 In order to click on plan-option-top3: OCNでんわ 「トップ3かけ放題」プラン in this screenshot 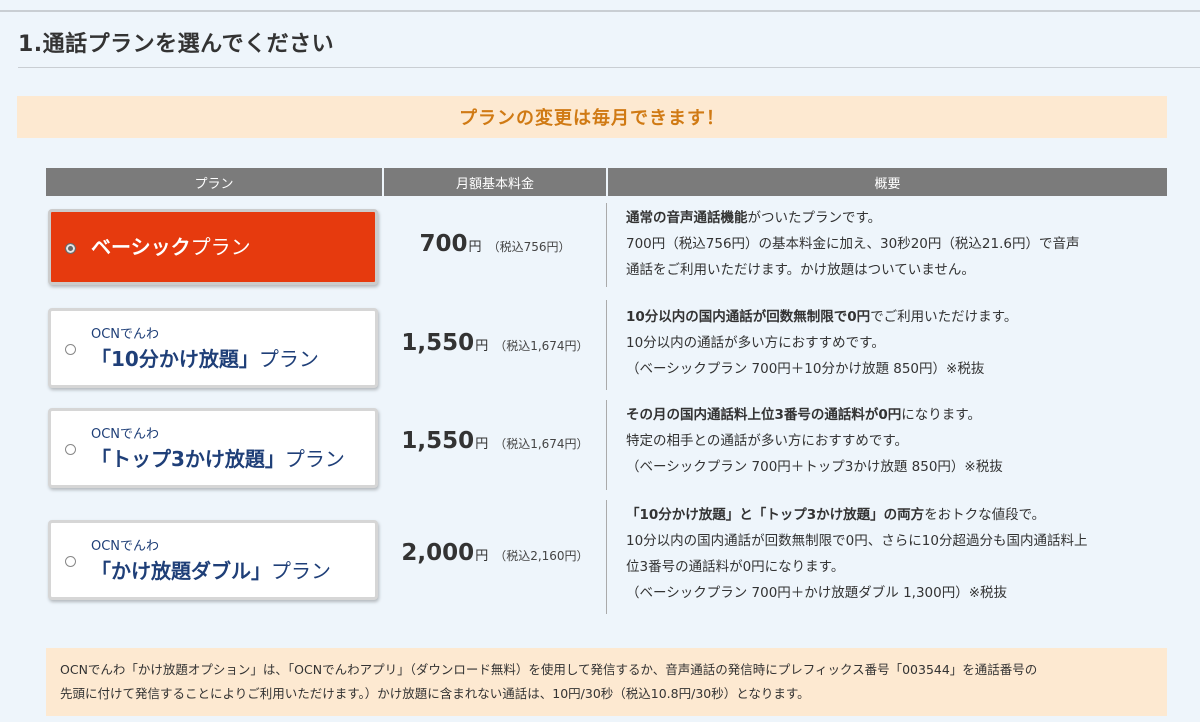, I will do `click(213, 448)`.